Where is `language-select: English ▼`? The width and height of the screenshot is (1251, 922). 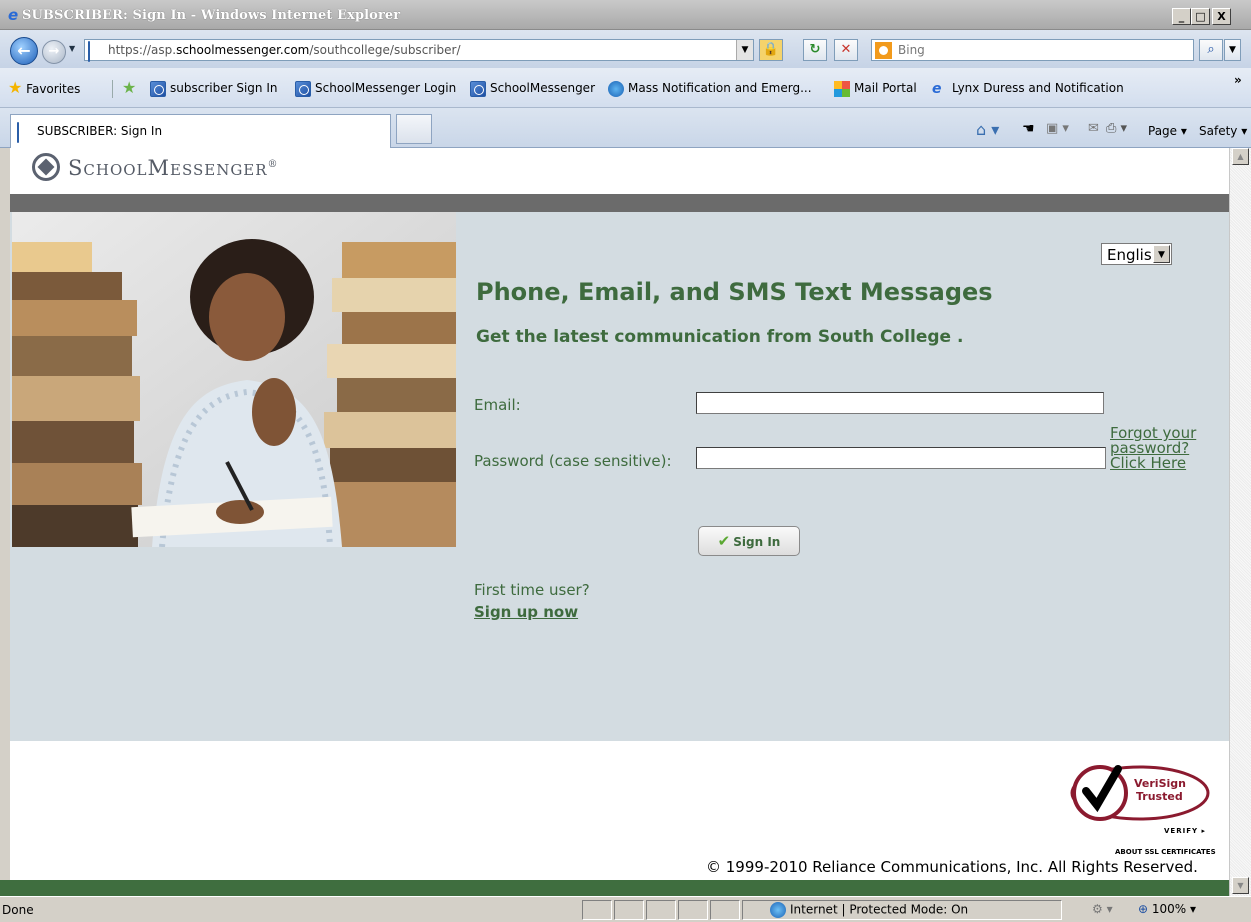
language-select: English ▼ is located at coordinates (1136, 254).